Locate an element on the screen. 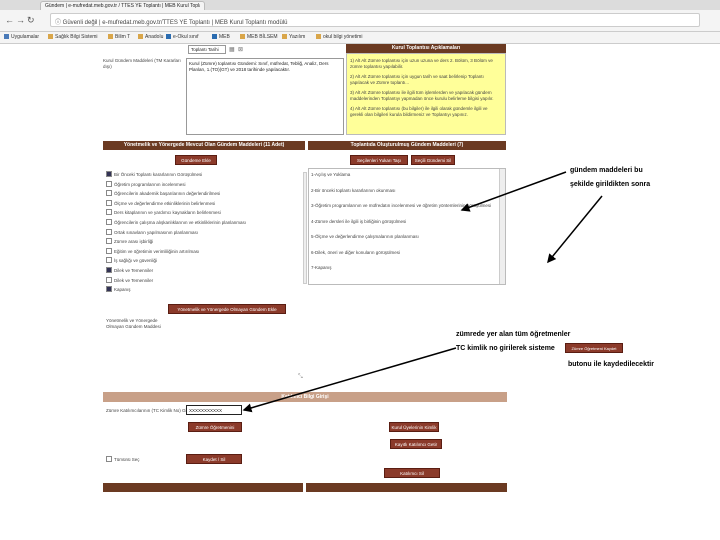  arrow-down is located at coordinates (575, 229).